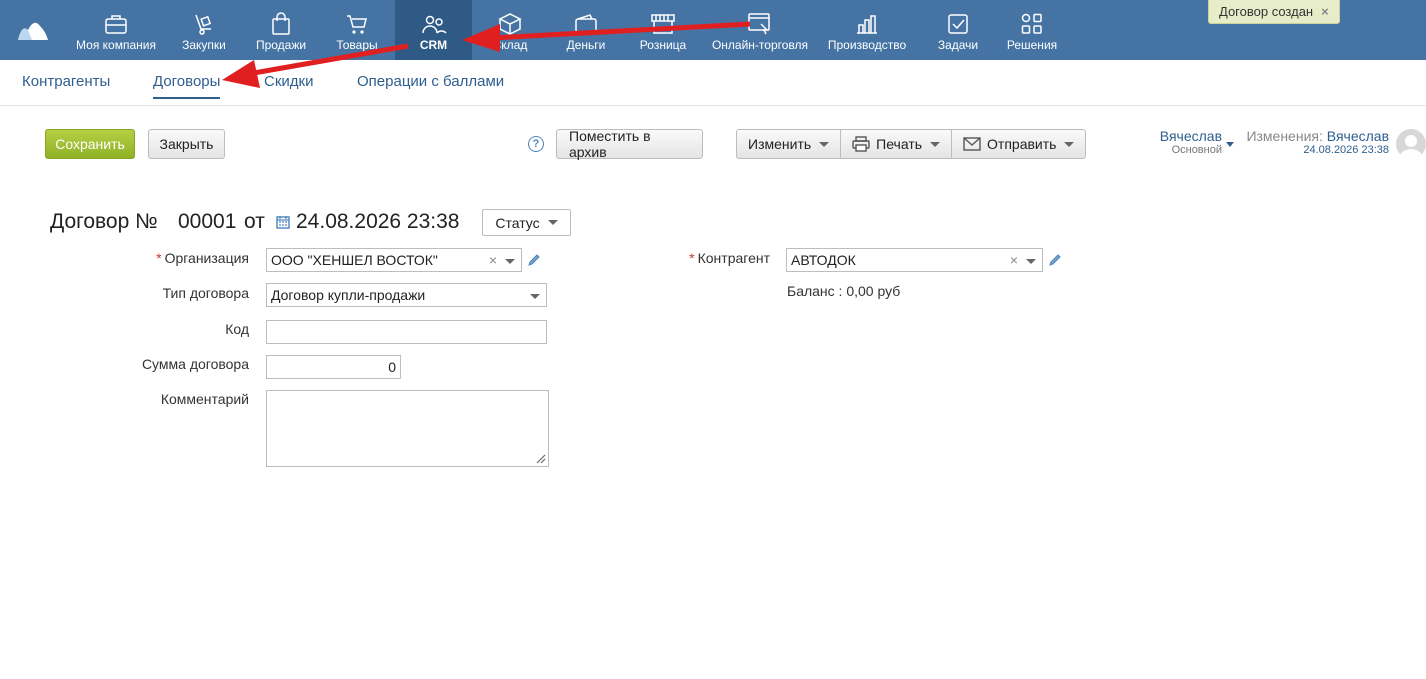 The image size is (1426, 679). What do you see at coordinates (510, 30) in the screenshot?
I see `nav-warehouse: Склад` at bounding box center [510, 30].